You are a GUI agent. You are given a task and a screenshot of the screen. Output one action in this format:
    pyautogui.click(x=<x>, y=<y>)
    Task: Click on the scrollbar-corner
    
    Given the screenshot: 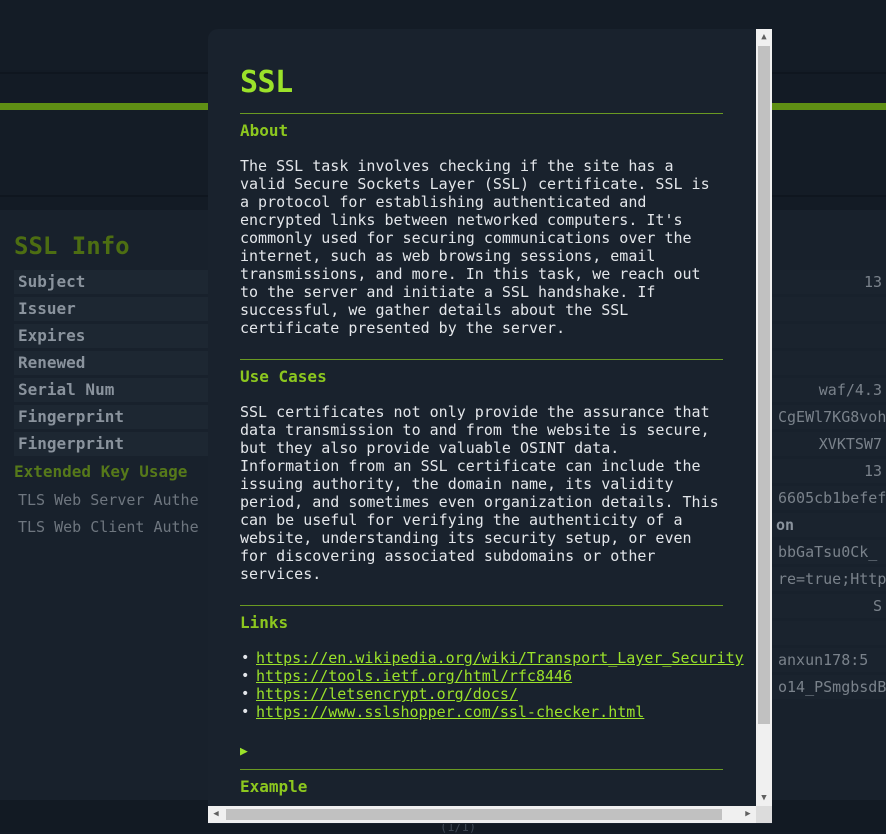 What is the action you would take?
    pyautogui.click(x=764, y=814)
    